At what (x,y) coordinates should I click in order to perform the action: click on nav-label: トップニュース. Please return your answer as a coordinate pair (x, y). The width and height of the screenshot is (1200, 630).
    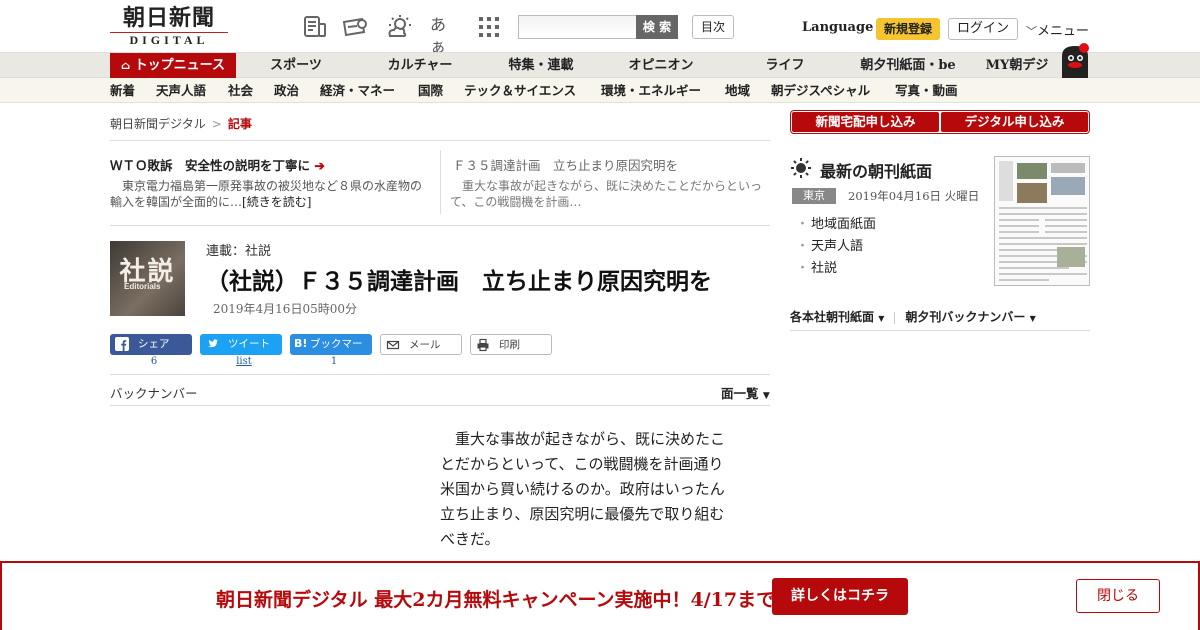
    Looking at the image, I should click on (180, 65).